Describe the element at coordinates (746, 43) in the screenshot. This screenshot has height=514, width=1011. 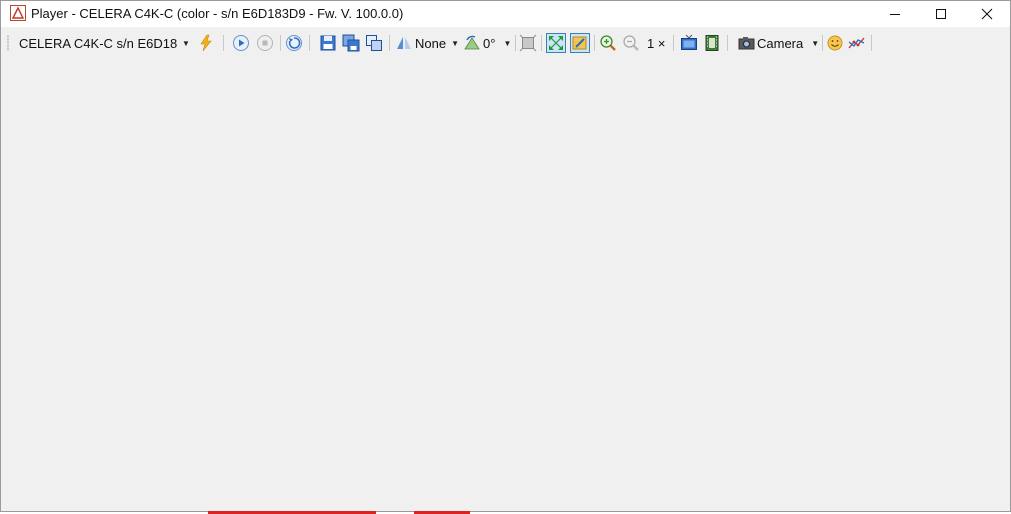
I see `camera-icon` at that location.